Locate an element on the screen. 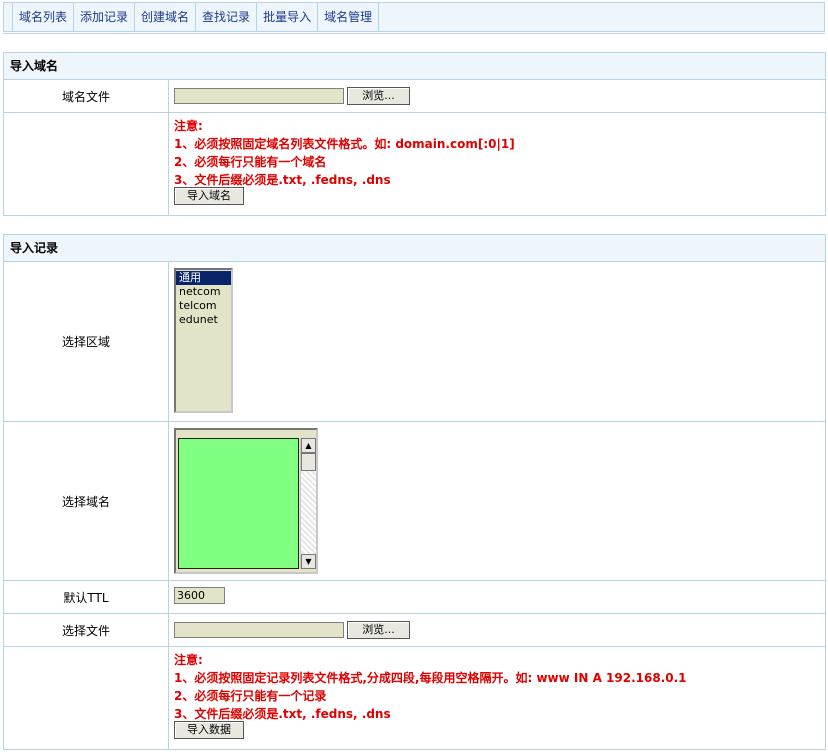  region-listbox: 通用 netcom telcom edunet is located at coordinates (203, 340).